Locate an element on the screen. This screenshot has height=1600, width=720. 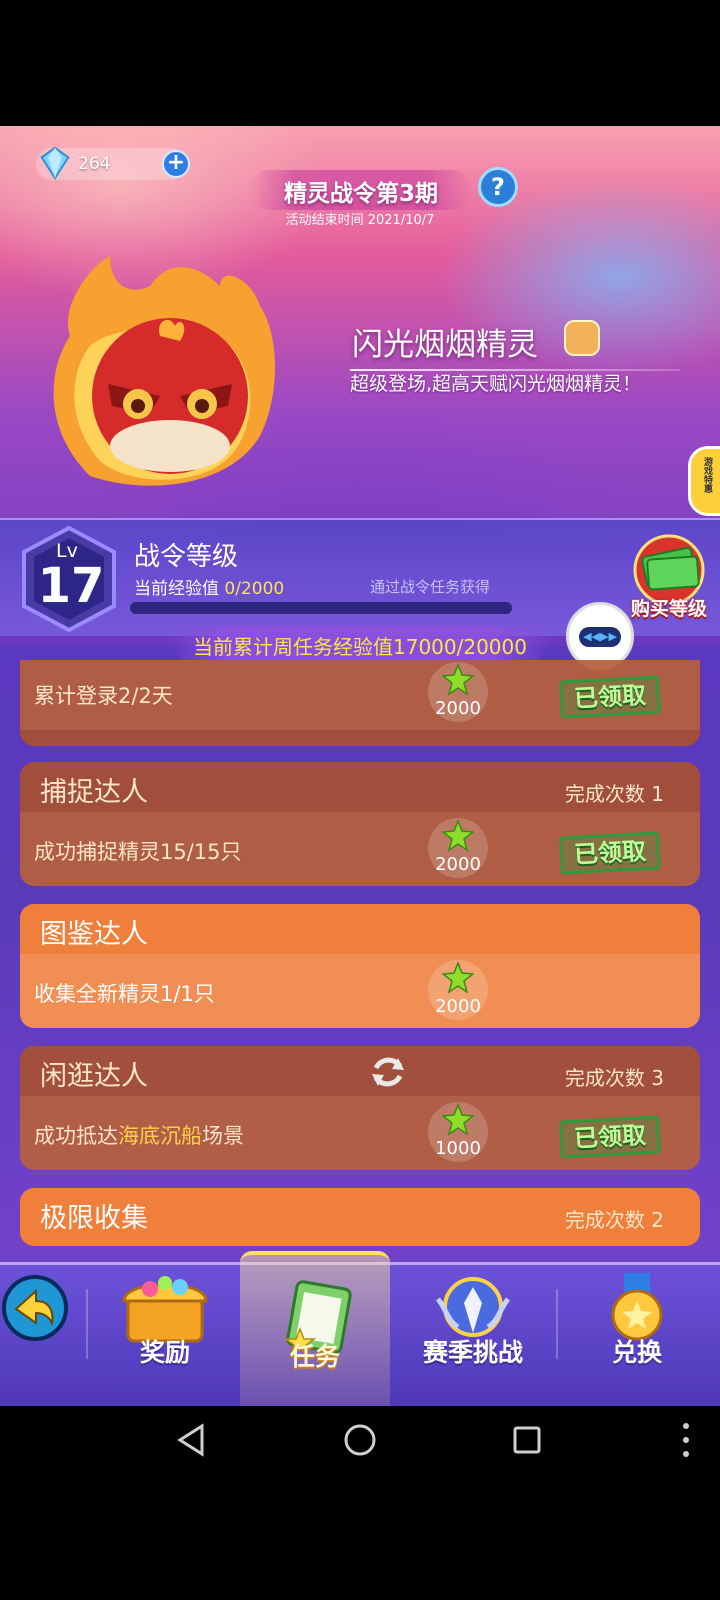
exp-hint: 通过战令任务获得 is located at coordinates (430, 587).